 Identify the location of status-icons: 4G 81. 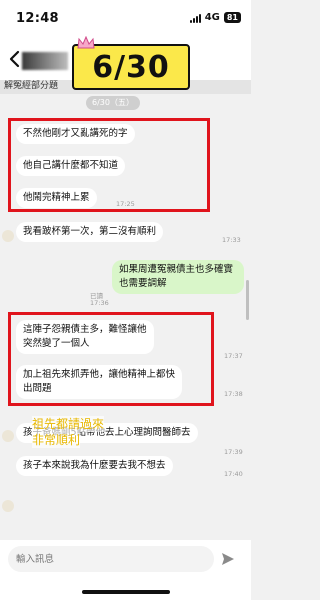
(215, 17).